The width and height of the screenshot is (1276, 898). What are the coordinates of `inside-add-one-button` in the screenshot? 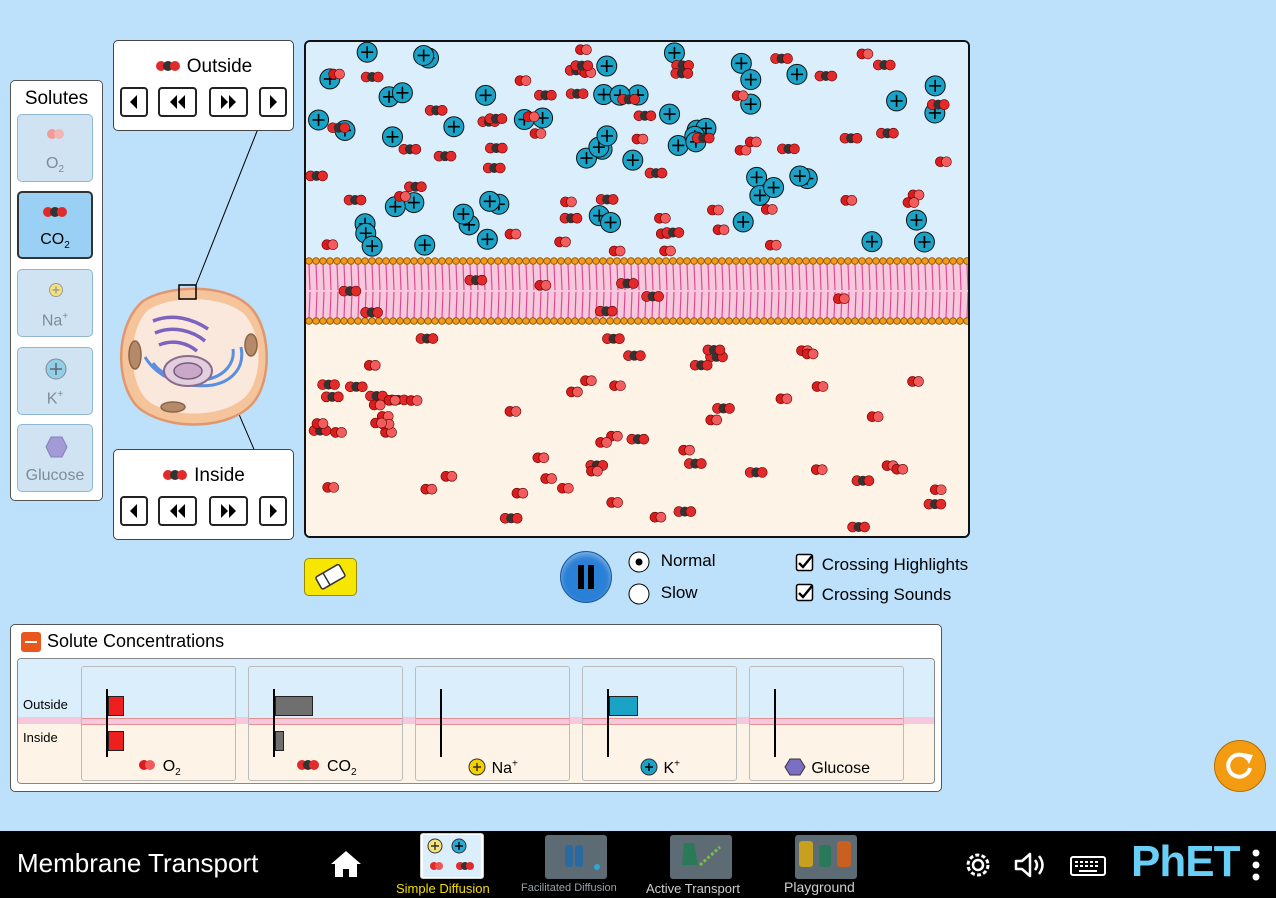 It's located at (273, 511).